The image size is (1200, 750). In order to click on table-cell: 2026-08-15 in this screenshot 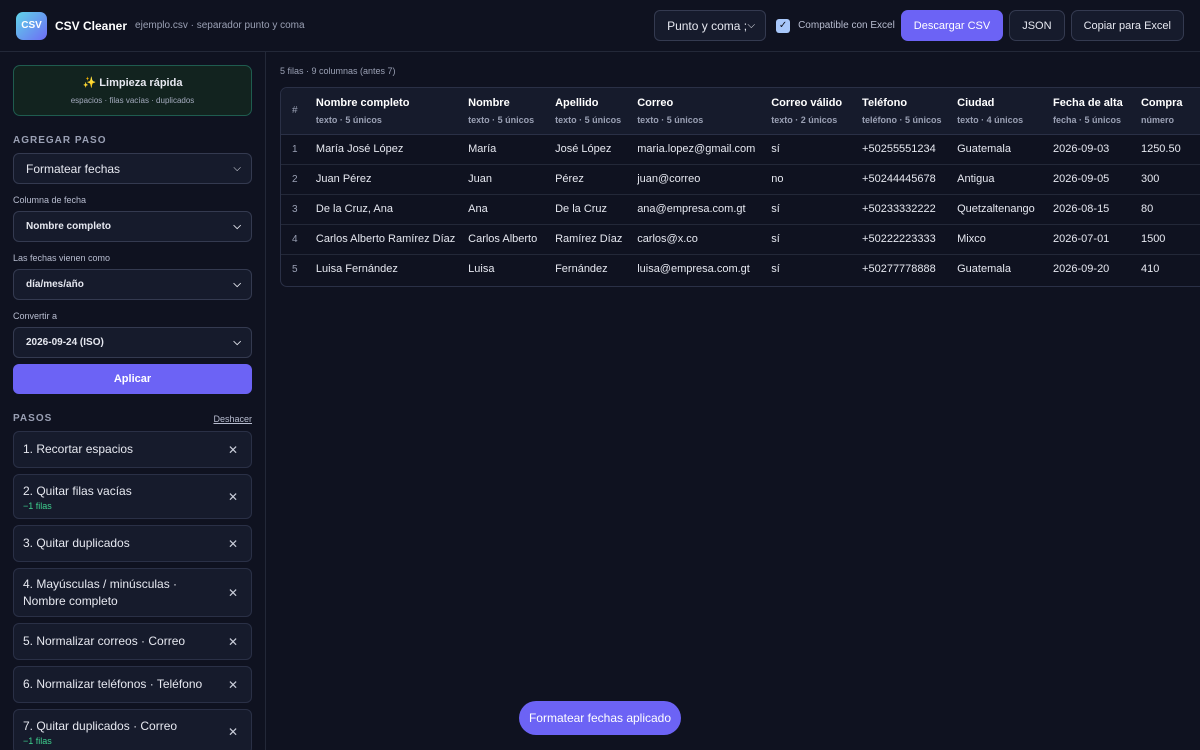, I will do `click(1097, 209)`.